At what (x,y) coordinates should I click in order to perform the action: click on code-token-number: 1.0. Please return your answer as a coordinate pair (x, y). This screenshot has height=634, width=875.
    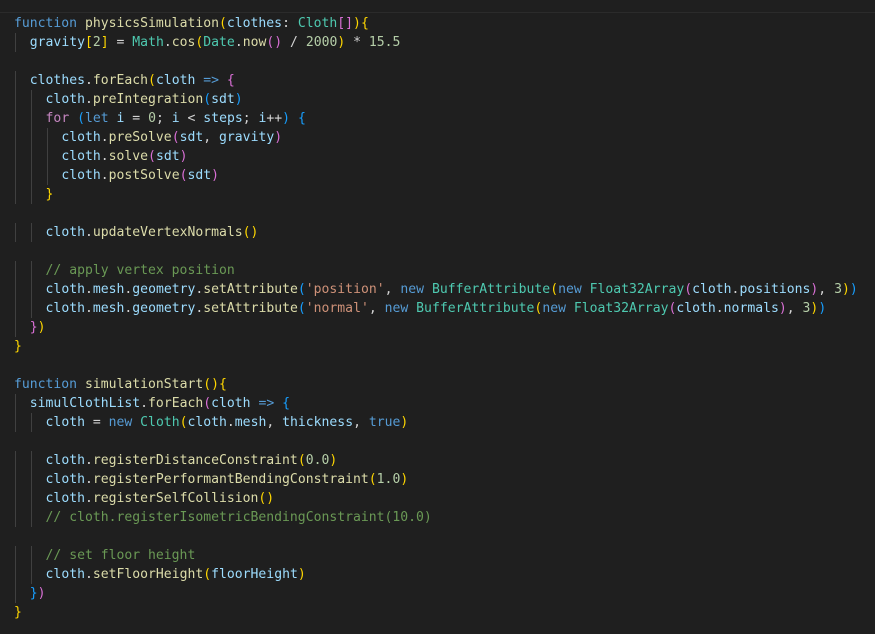
    Looking at the image, I should click on (388, 479).